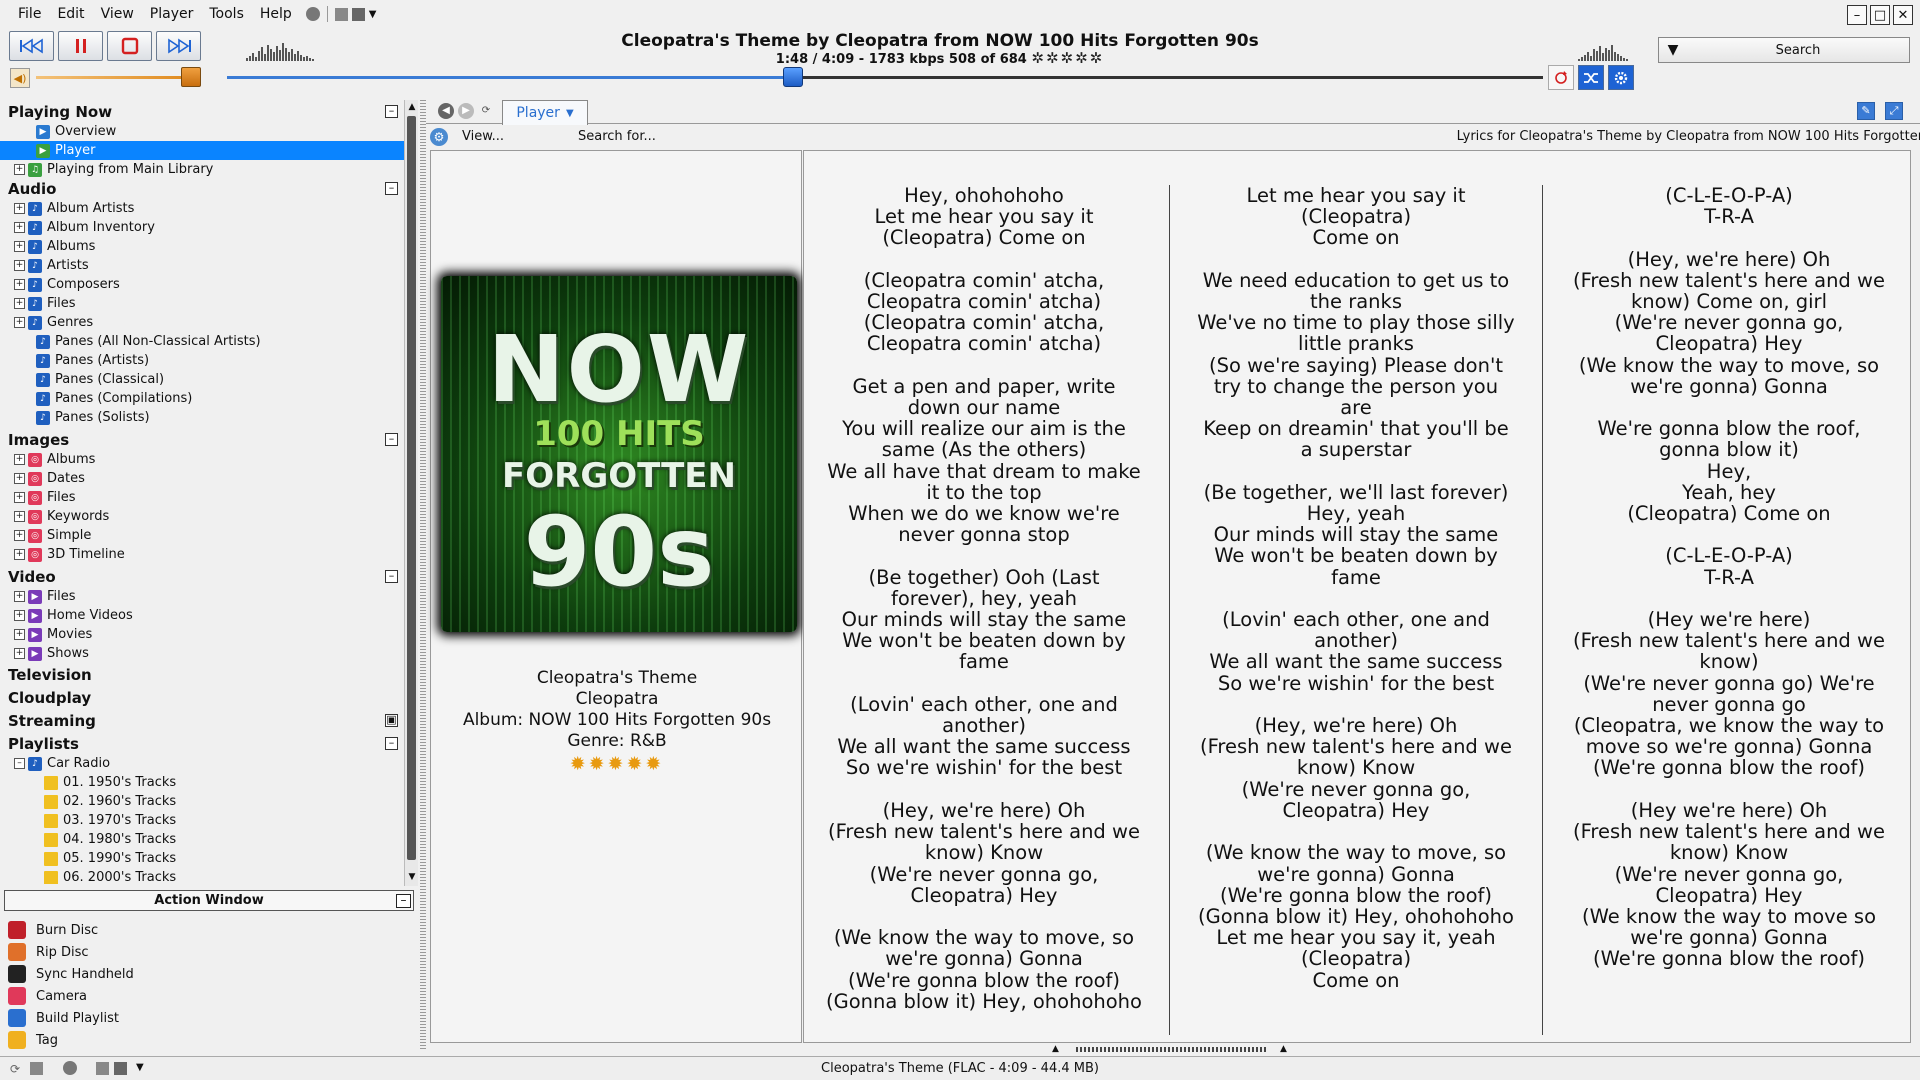 This screenshot has height=1080, width=1920. I want to click on tree-section-streaming: Streaming ▣, so click(202, 720).